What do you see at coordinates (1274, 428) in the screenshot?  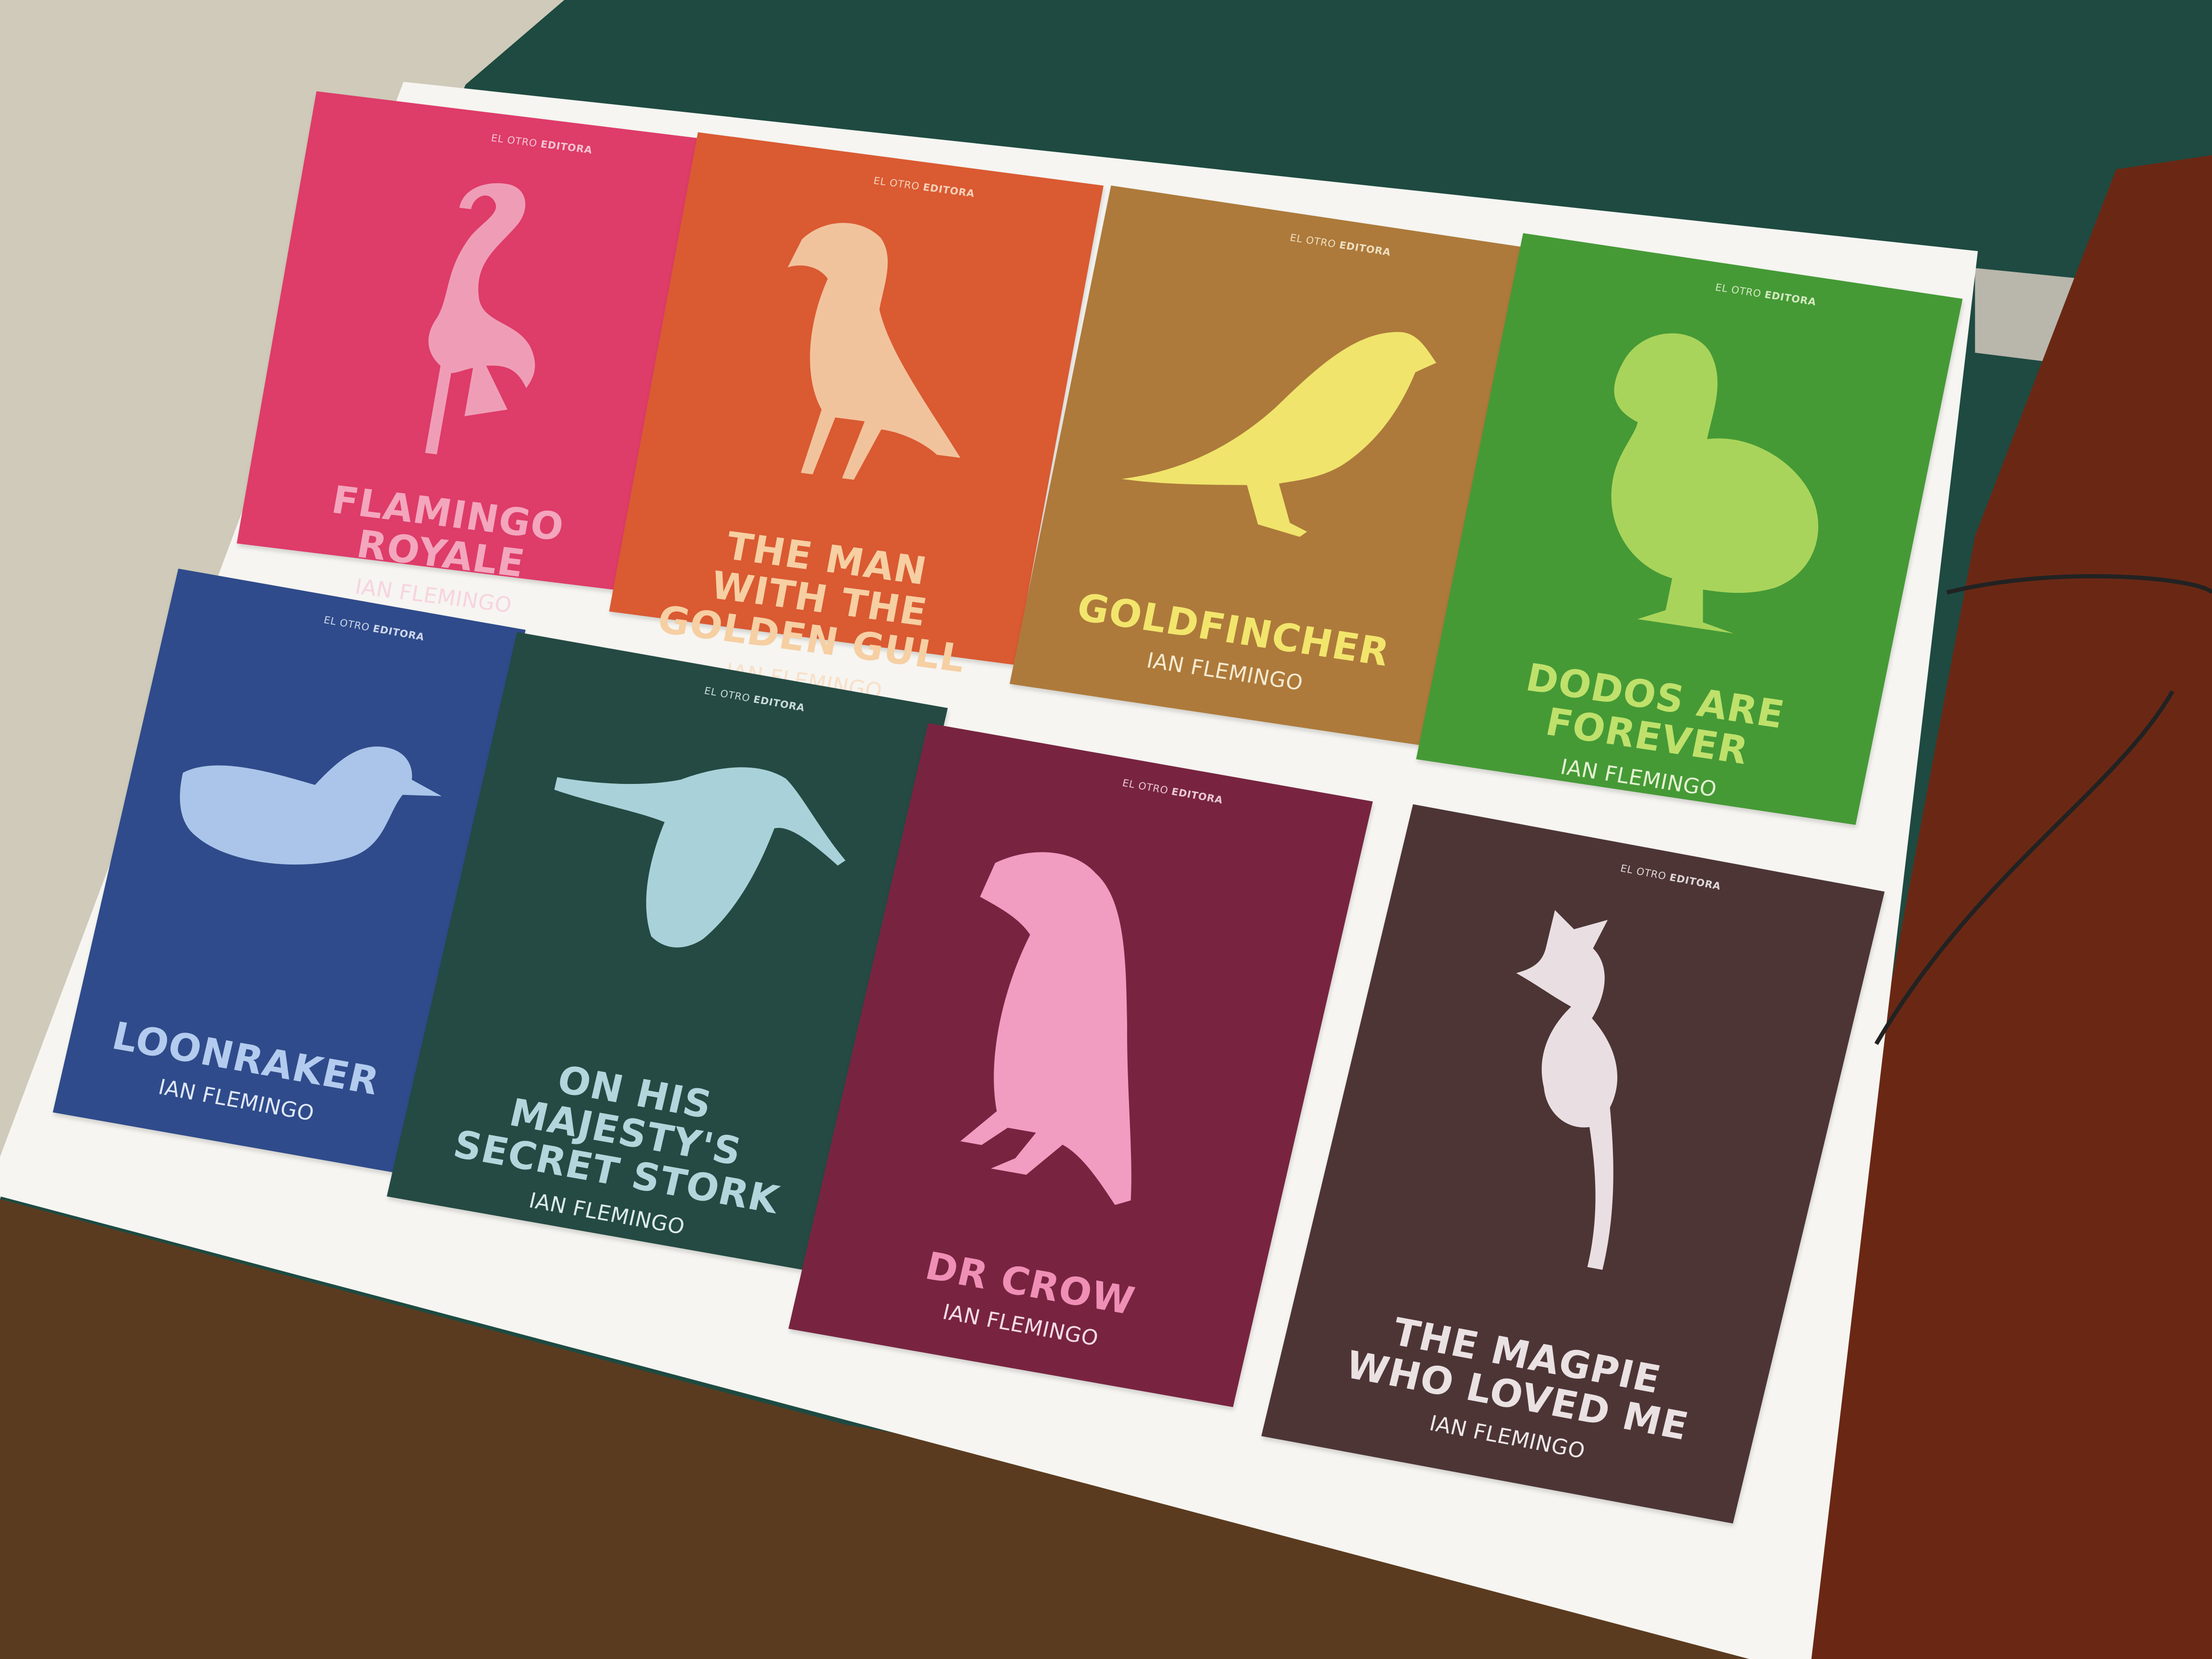 I see `goldfinch-icon` at bounding box center [1274, 428].